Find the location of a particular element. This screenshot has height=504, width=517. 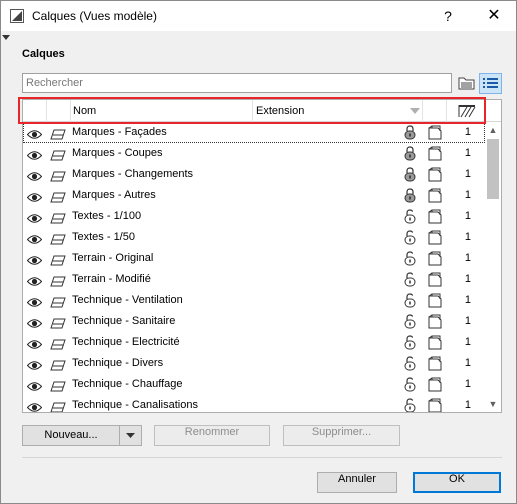

table-row: Technique - Divers 1 is located at coordinates (254, 363).